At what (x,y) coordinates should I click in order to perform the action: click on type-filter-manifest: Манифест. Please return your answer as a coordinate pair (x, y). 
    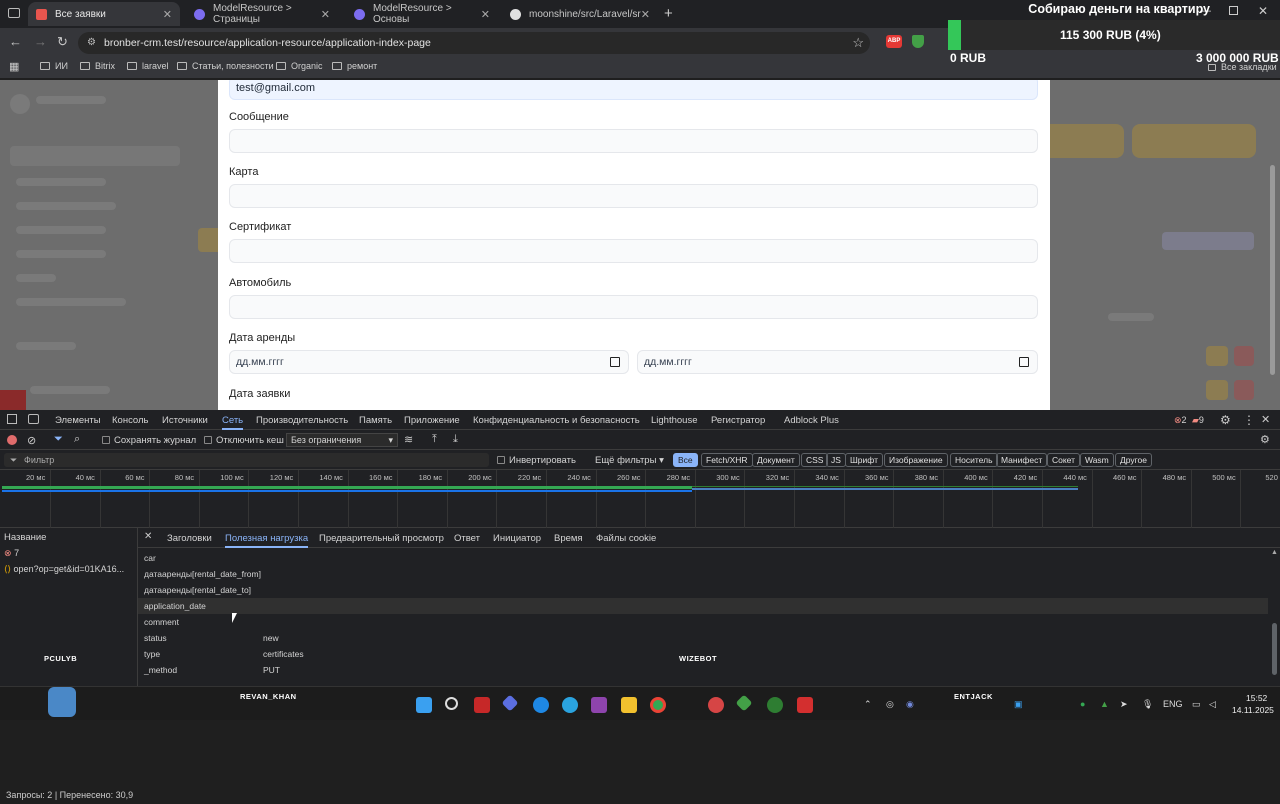
    Looking at the image, I should click on (1022, 460).